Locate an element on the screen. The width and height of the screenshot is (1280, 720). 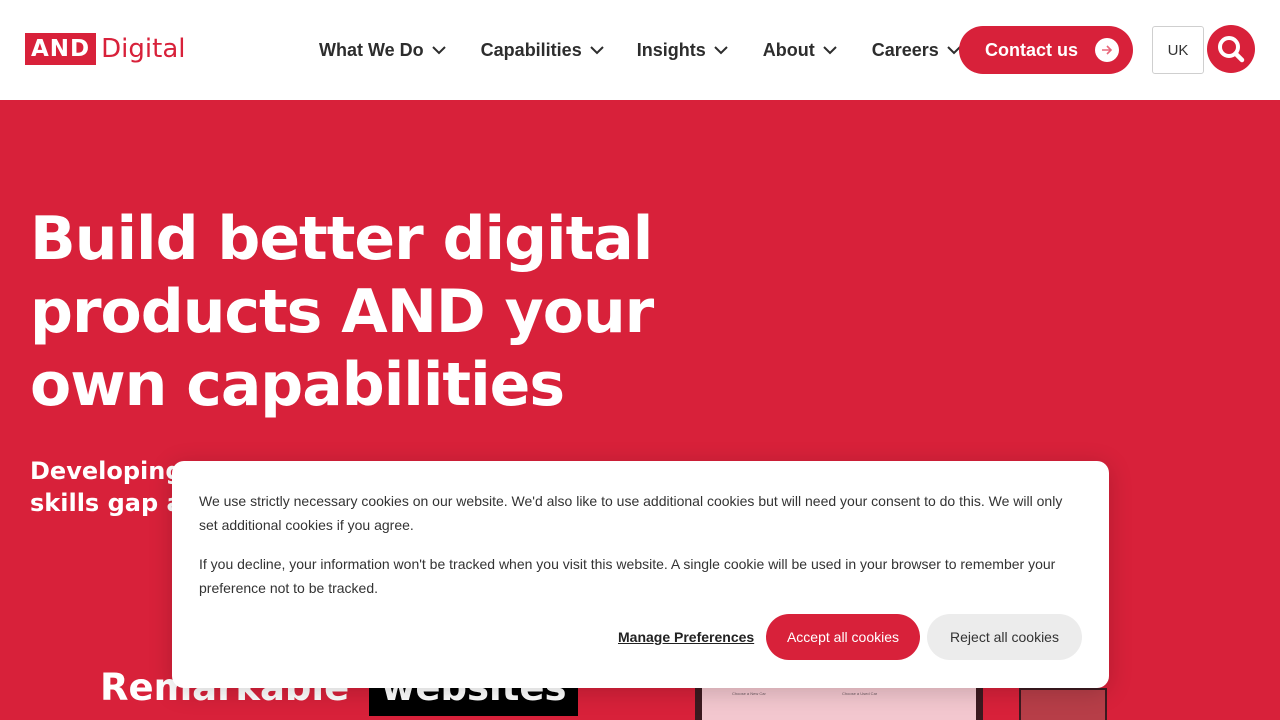
reject-all-cookies-button: Reject all cookies is located at coordinates (1004, 637).